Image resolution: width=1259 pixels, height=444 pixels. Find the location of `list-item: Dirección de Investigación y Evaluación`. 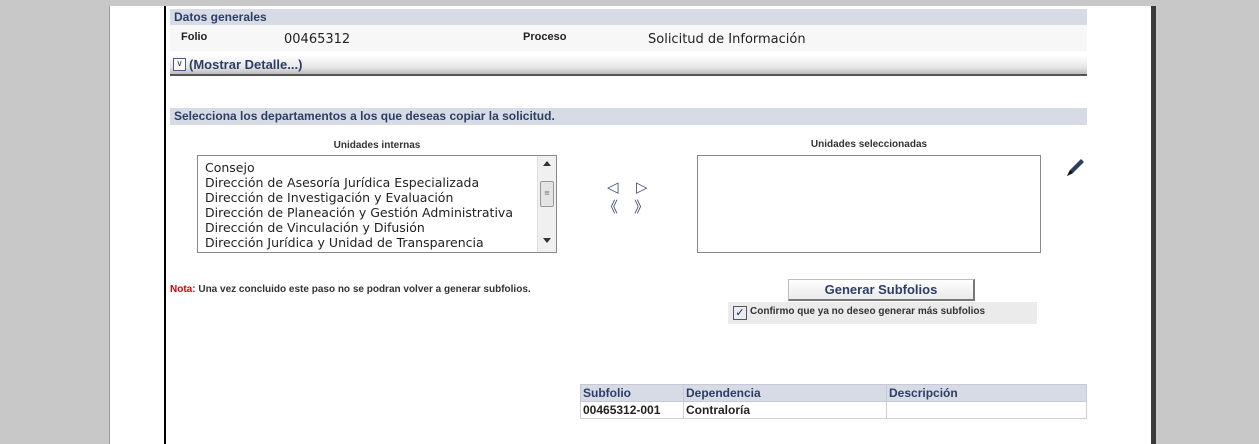

list-item: Dirección de Investigación y Evaluación is located at coordinates (329, 197).